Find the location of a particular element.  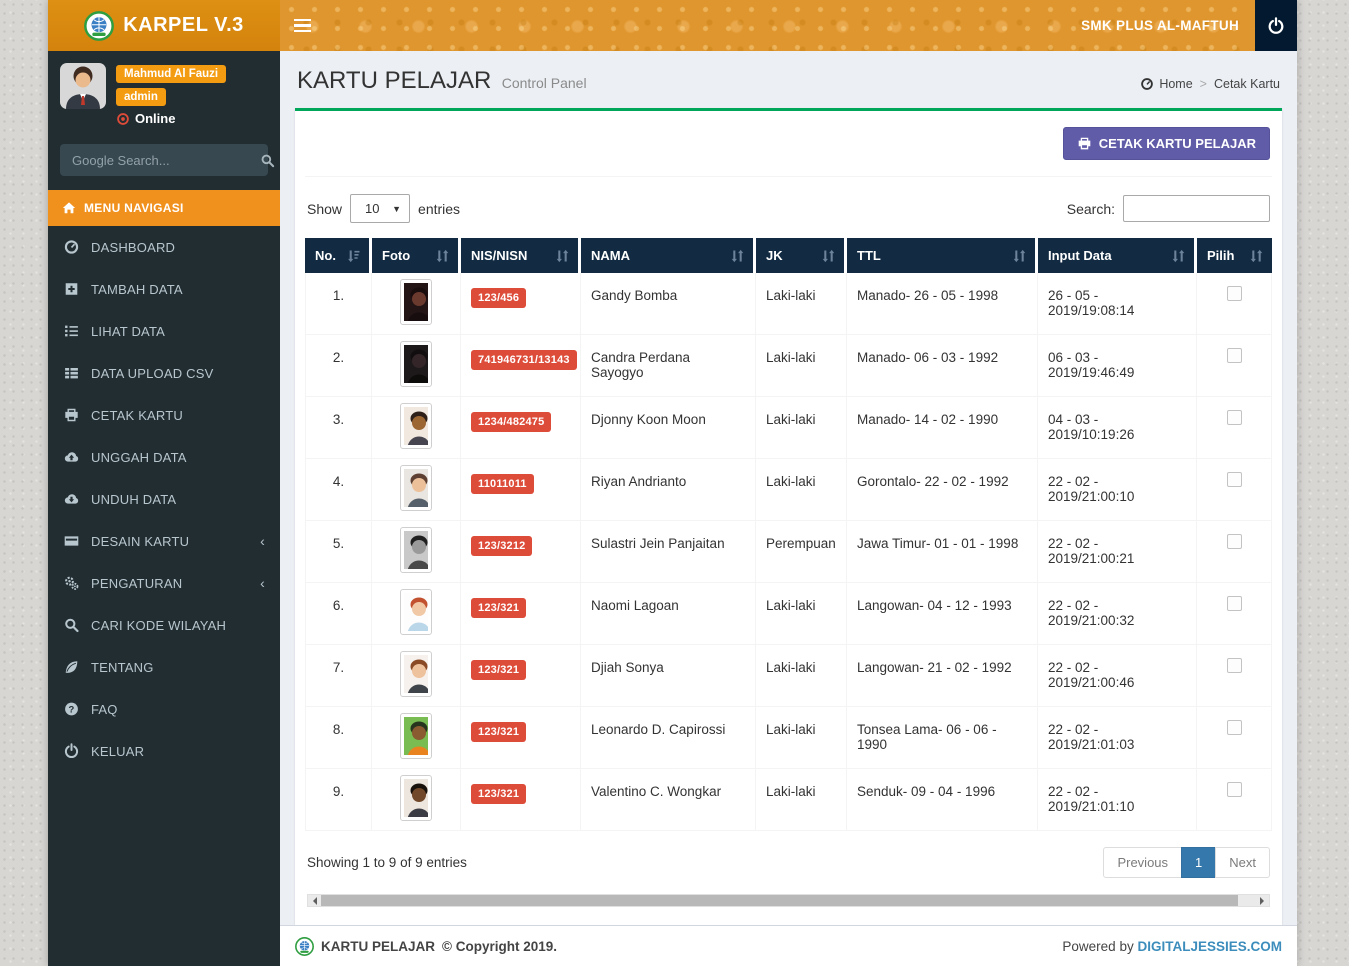

cell-no: 7. is located at coordinates (338, 676).